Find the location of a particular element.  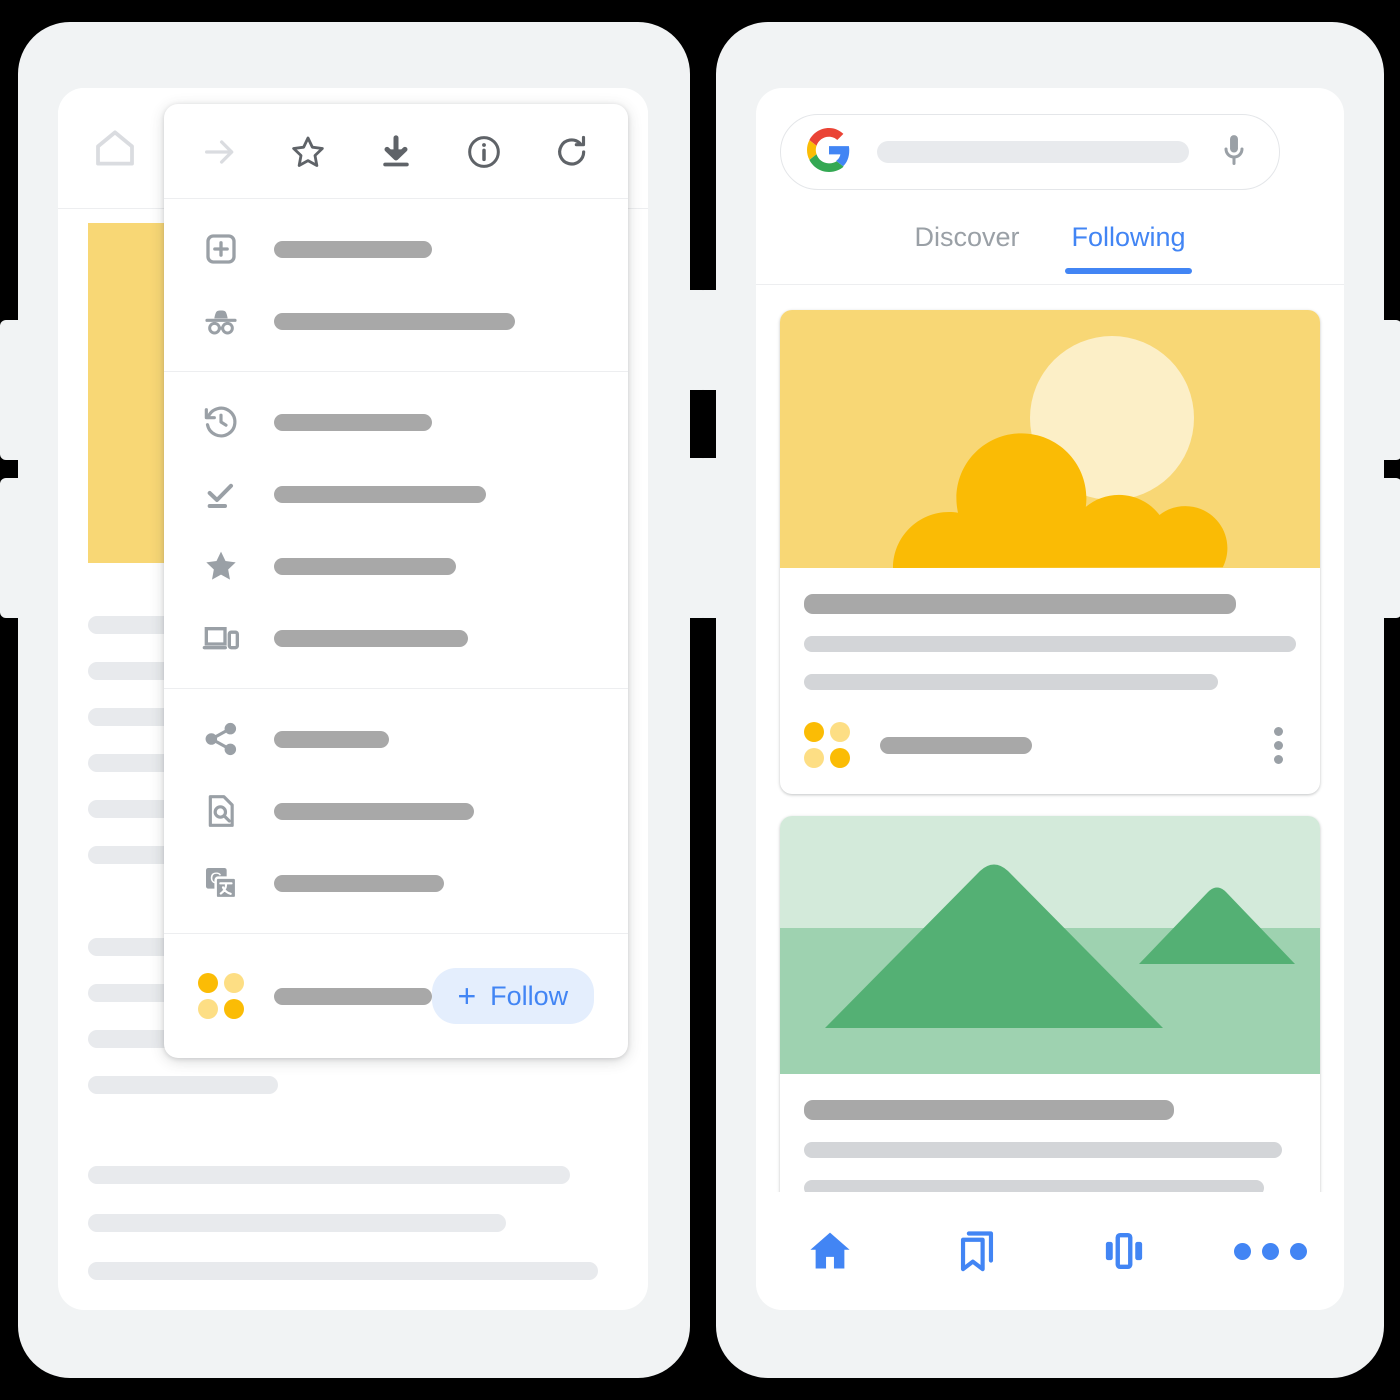

menu-section-library is located at coordinates (396, 530).